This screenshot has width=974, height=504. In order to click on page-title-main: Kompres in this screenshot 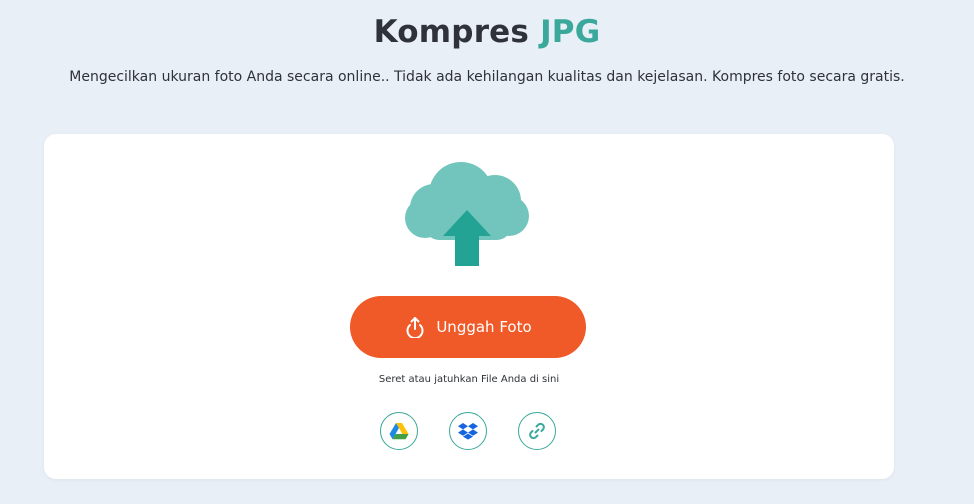, I will do `click(457, 32)`.